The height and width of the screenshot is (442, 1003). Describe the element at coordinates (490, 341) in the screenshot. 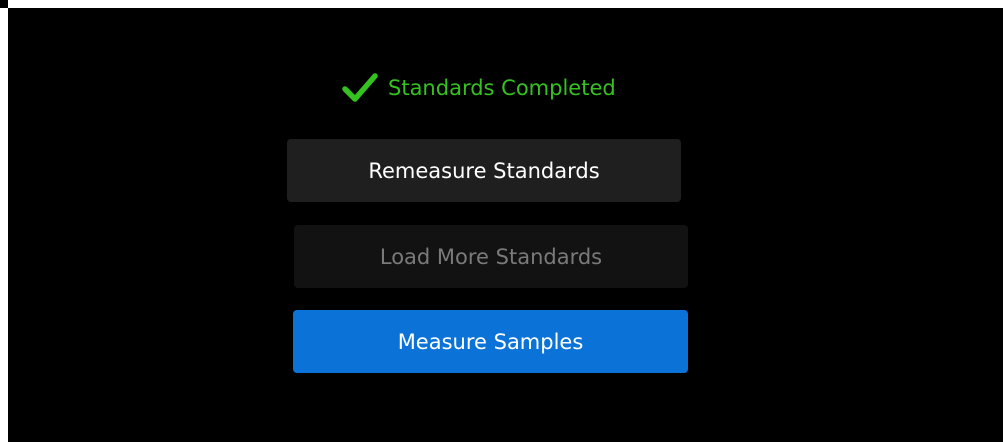

I see `measure-samples-button: Measure Samples` at that location.